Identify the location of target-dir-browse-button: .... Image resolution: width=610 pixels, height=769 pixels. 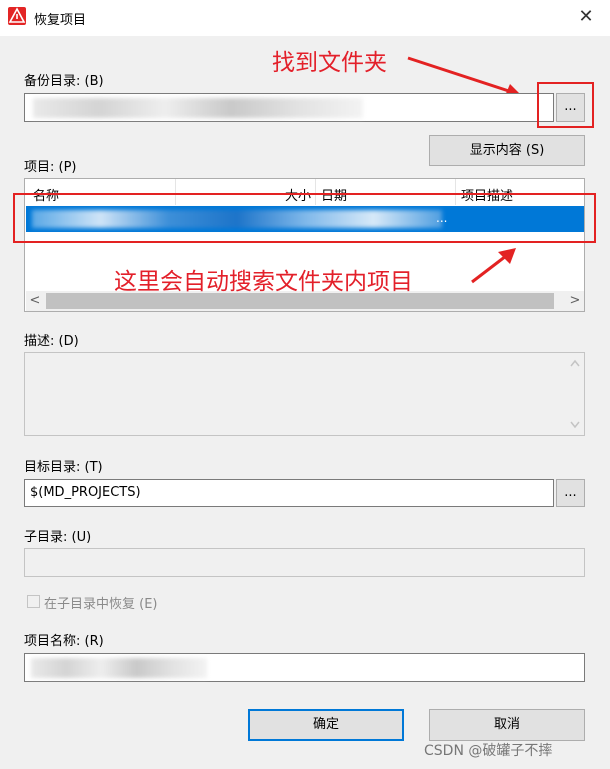
(570, 493).